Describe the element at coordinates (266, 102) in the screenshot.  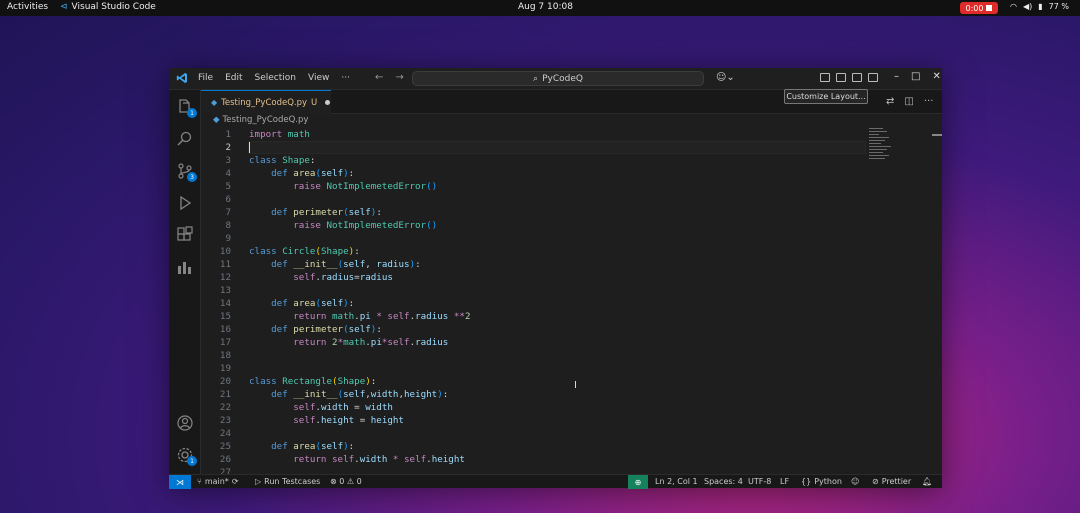
I see `tab-testing-pycodeq: ◆ Testing_PyCodeQ.py U` at that location.